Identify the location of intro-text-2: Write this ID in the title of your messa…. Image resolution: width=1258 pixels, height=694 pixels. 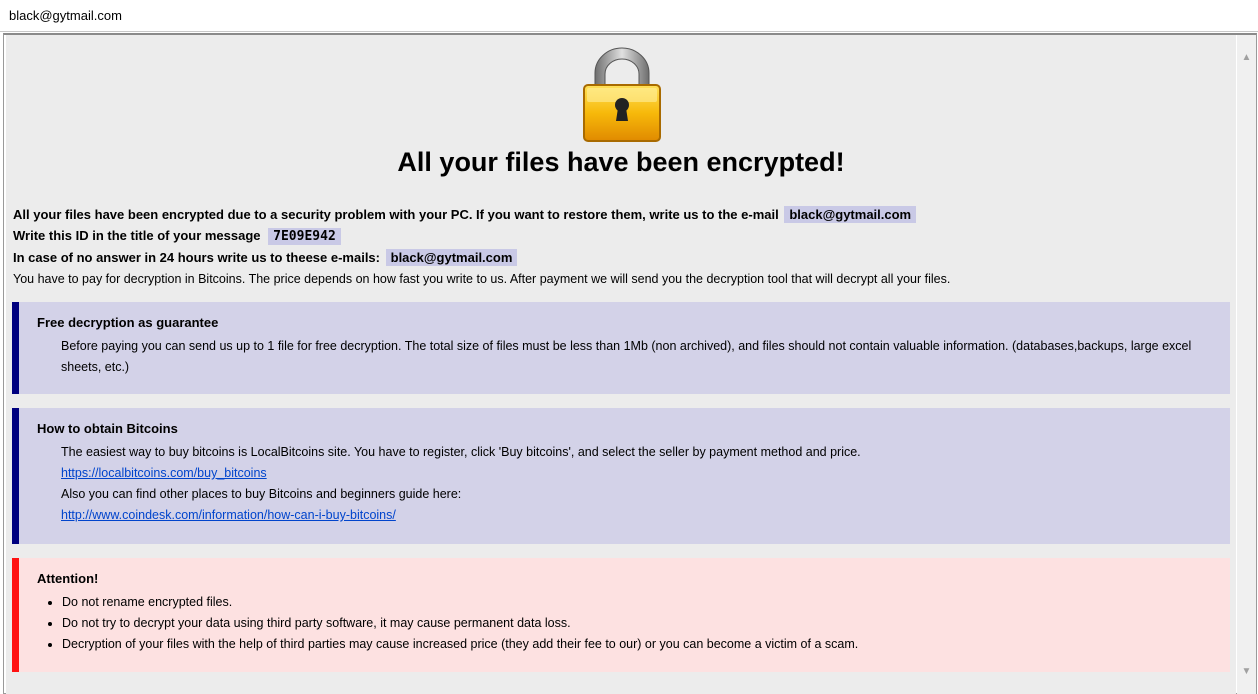
(137, 235).